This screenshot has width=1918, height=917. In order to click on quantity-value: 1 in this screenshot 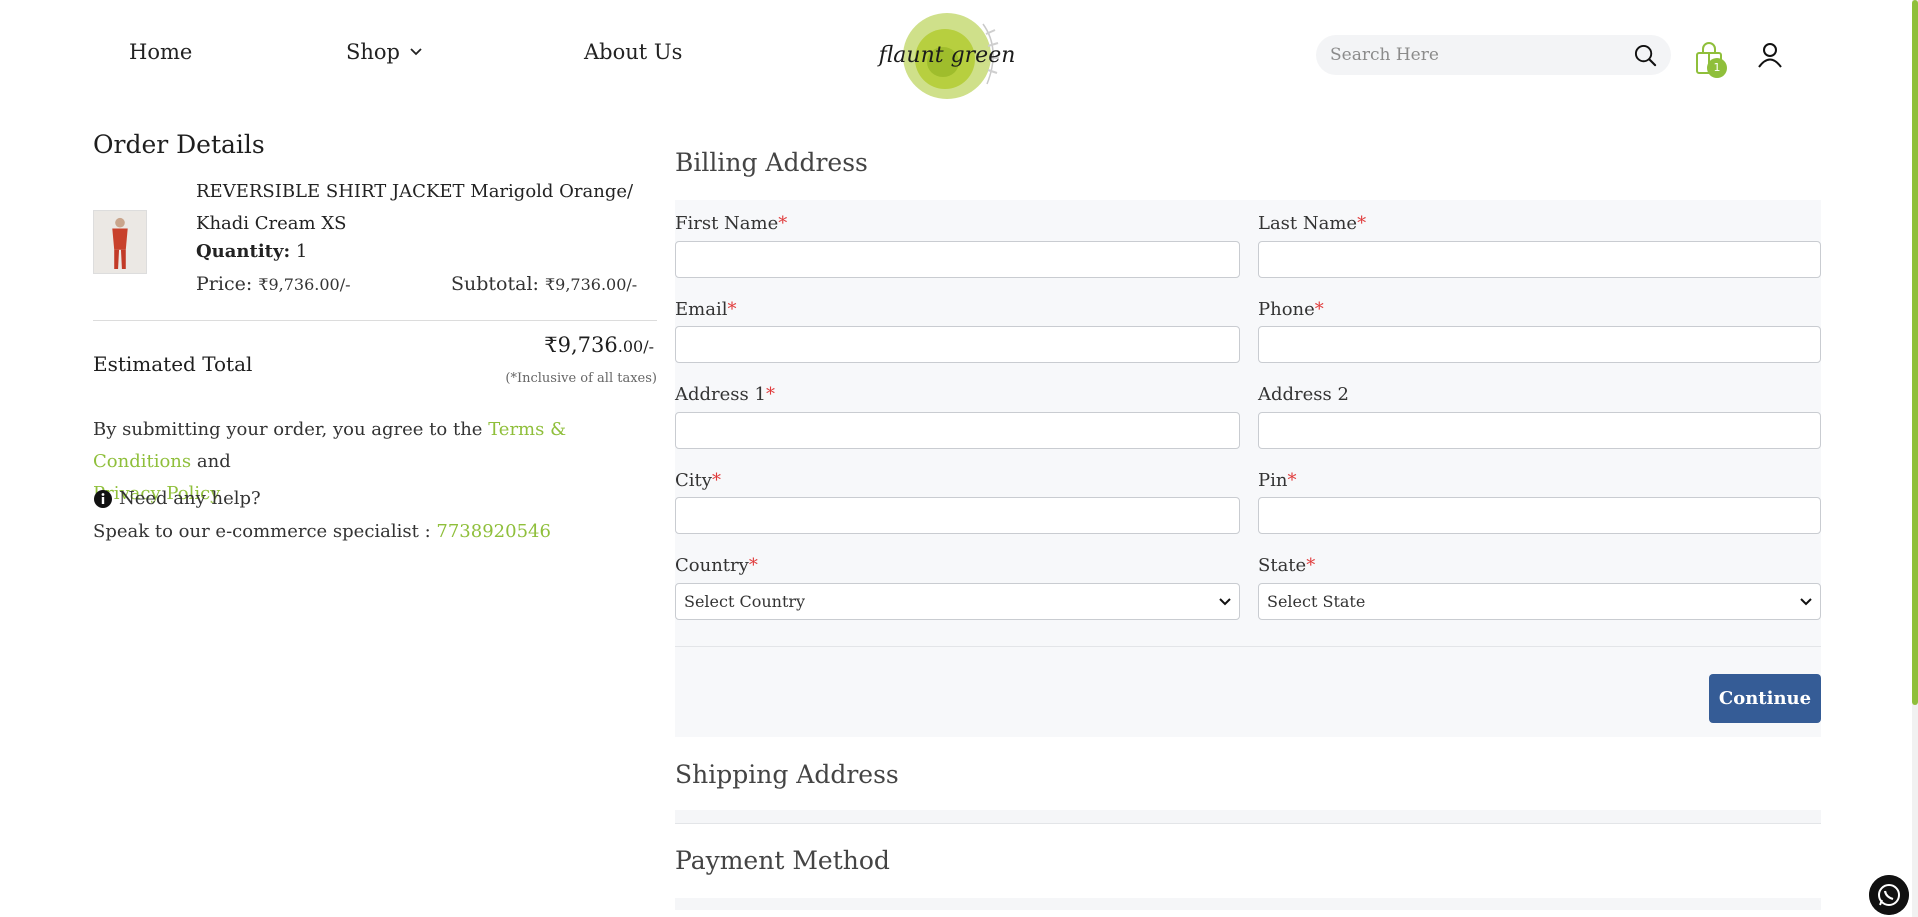, I will do `click(301, 251)`.